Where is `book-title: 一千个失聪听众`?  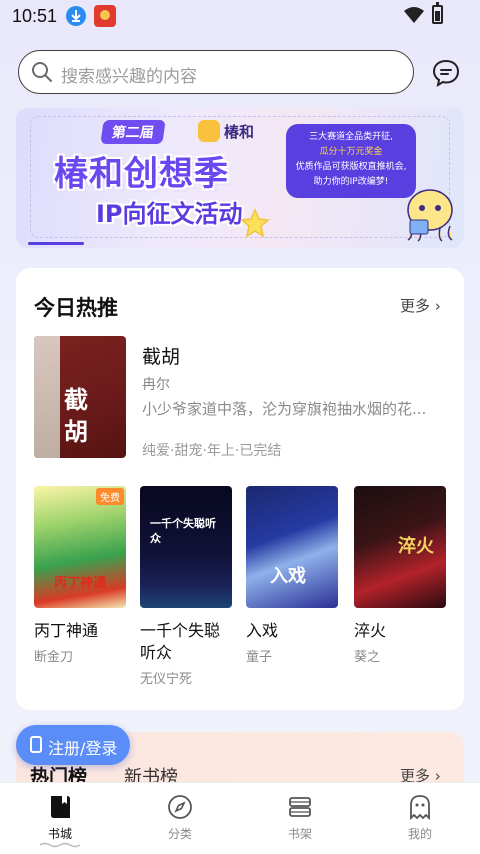 book-title: 一千个失聪听众 is located at coordinates (180, 641).